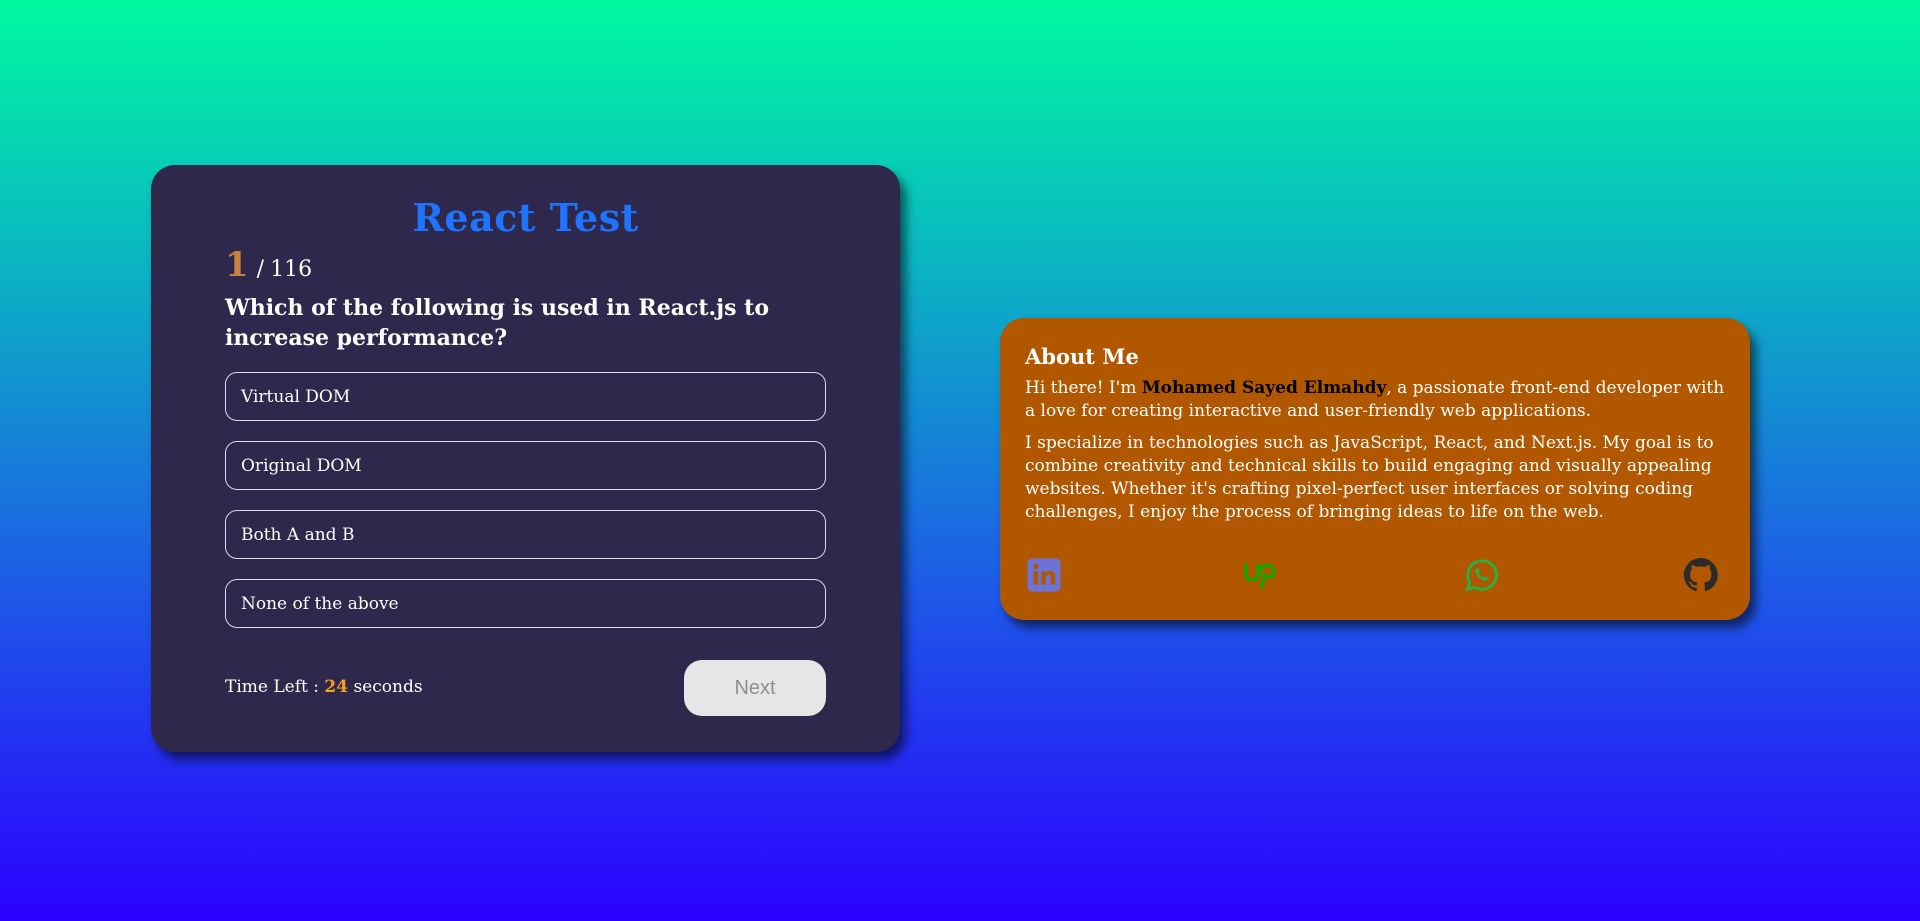  Describe the element at coordinates (525, 534) in the screenshot. I see `answer-option: Both A and B` at that location.